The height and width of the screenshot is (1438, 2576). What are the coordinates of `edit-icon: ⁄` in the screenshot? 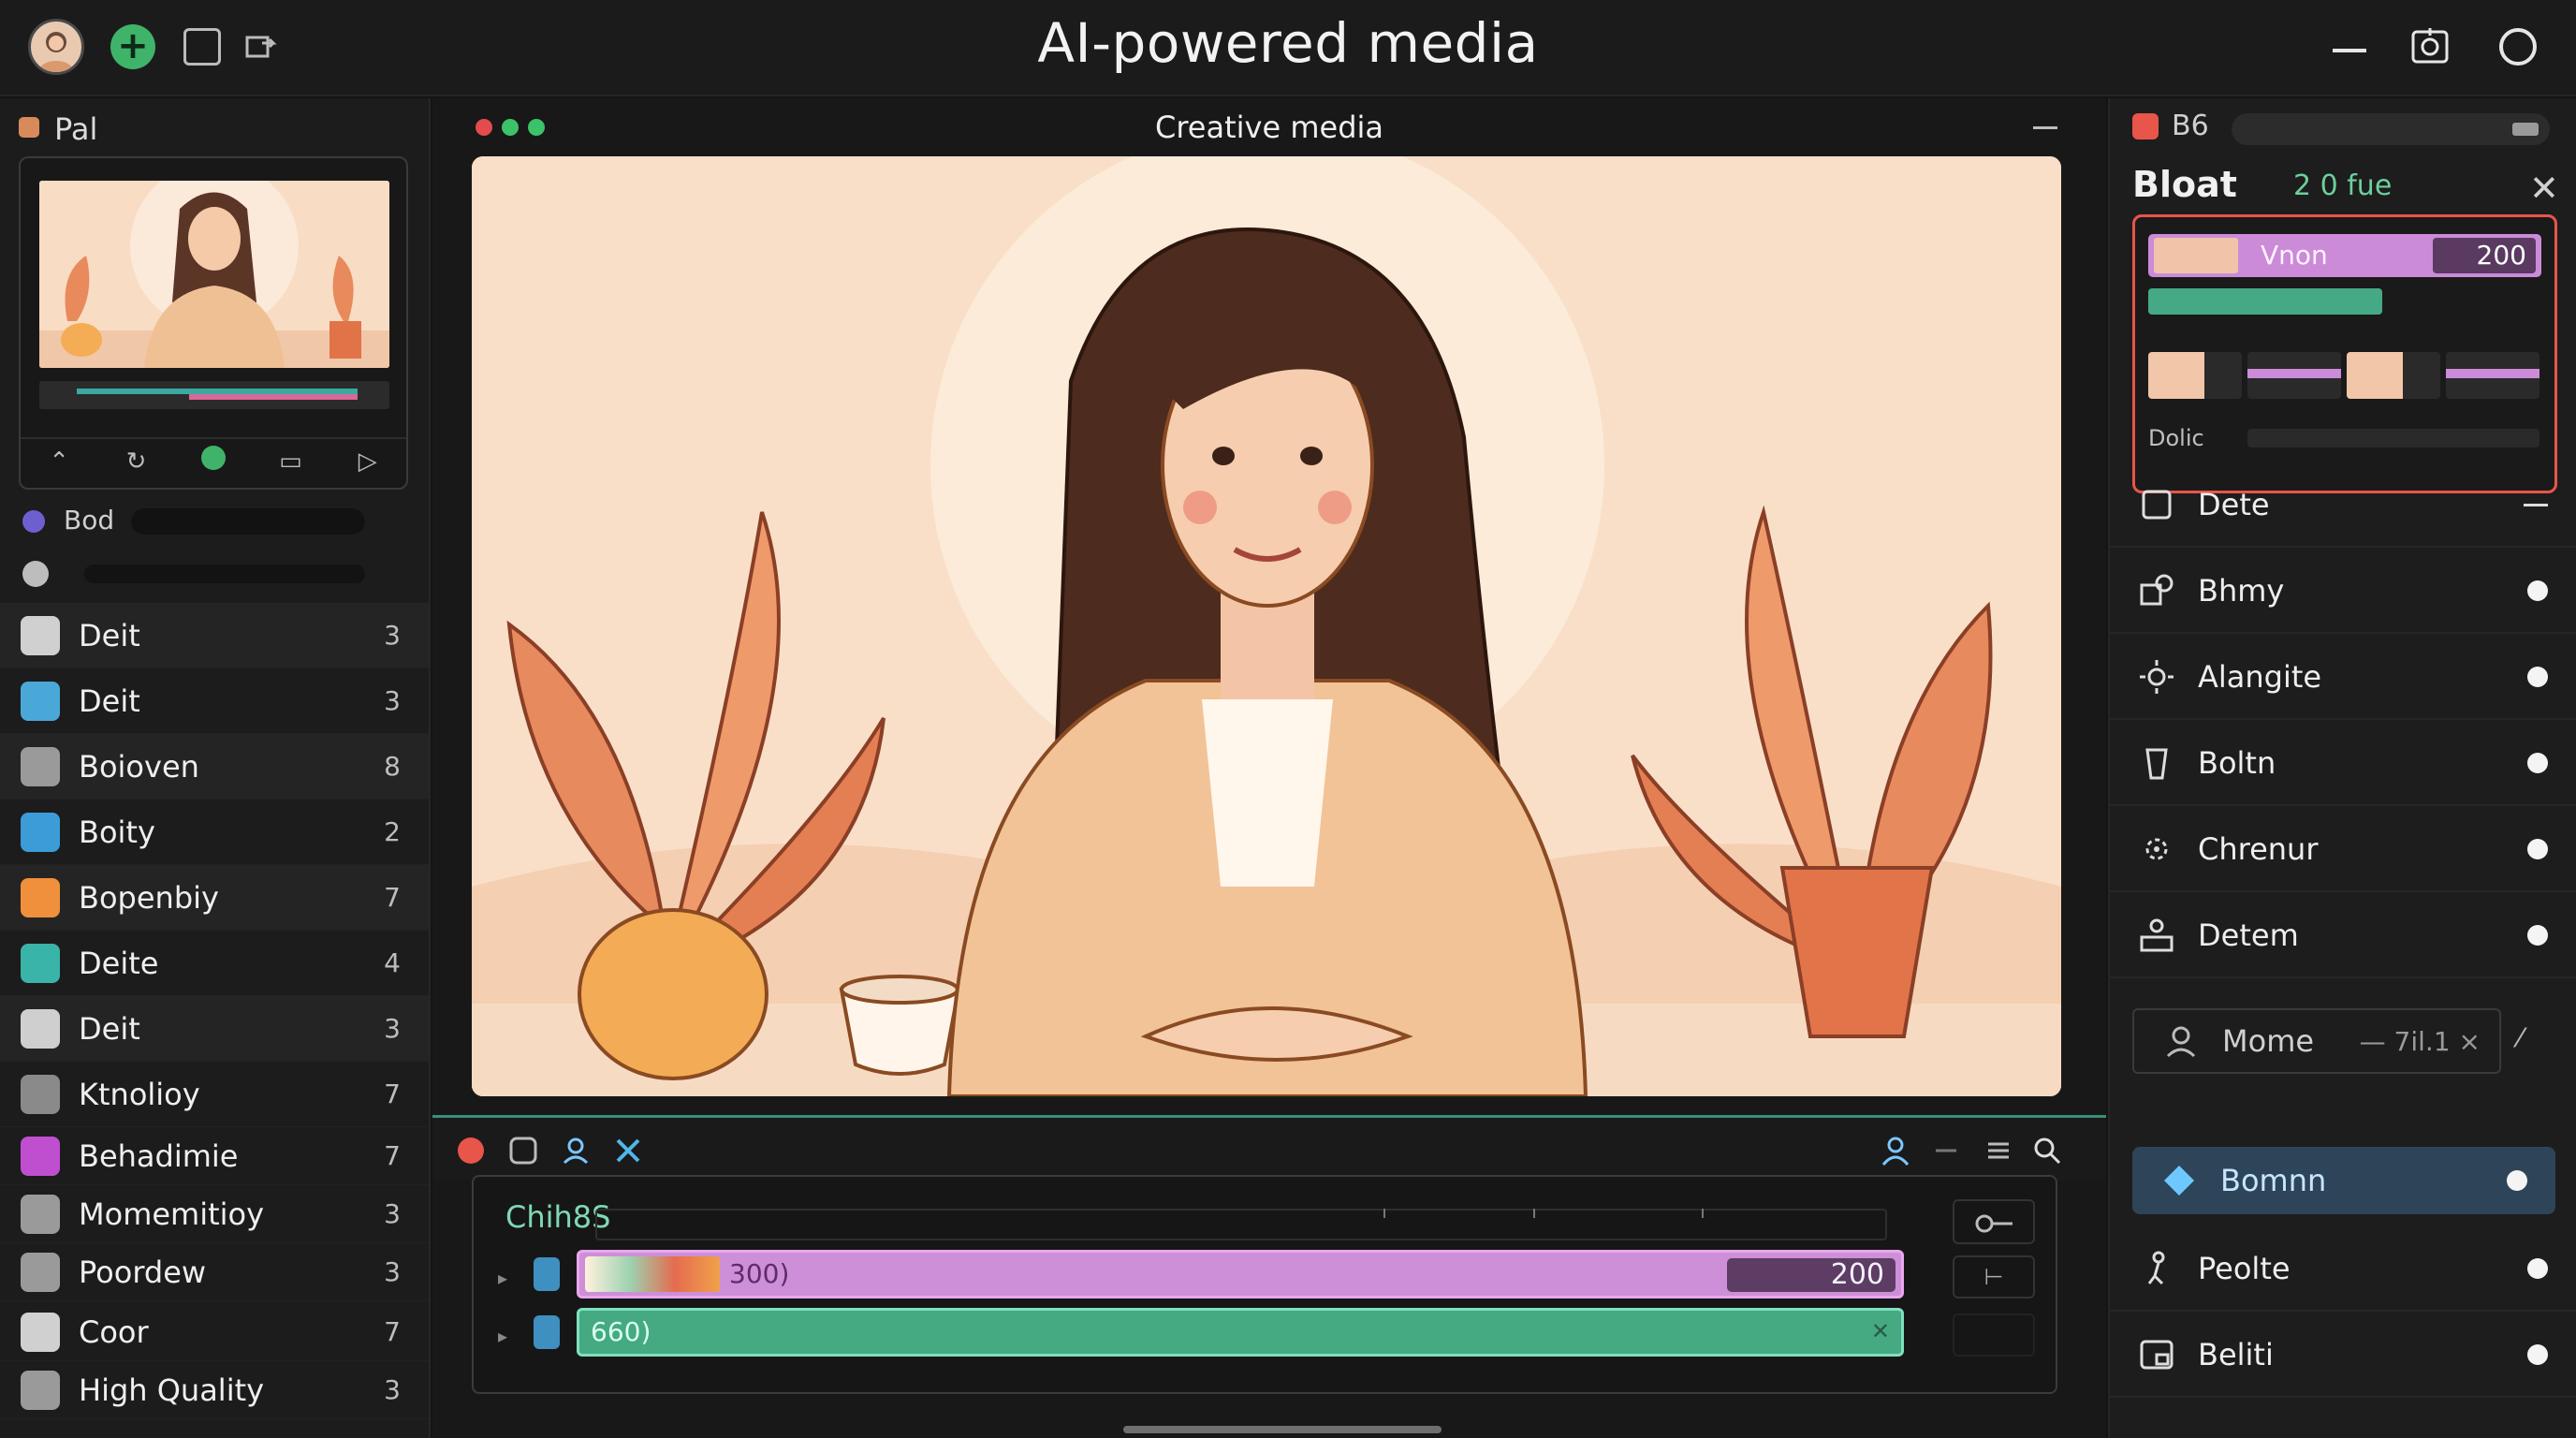 It's located at (2536, 1041).